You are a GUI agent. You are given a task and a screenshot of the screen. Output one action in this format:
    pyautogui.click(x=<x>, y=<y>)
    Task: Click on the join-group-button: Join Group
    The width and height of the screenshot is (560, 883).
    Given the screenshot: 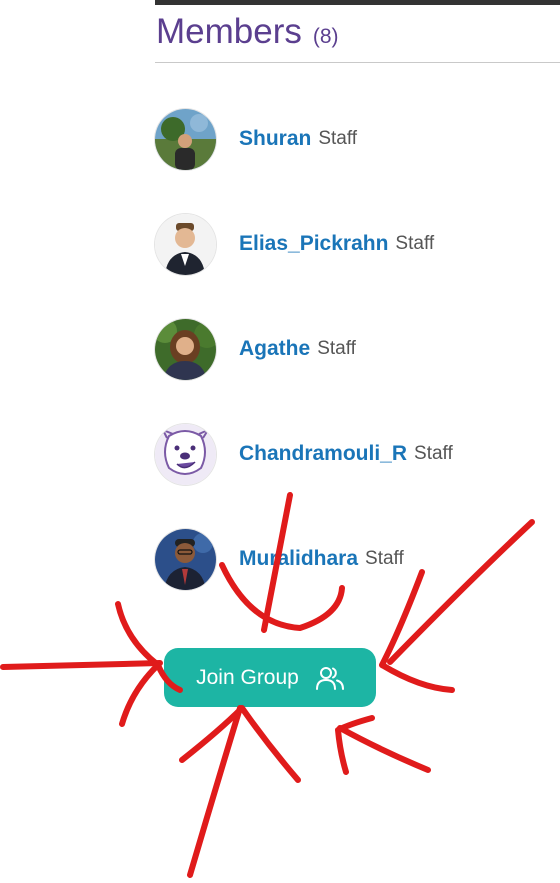 What is the action you would take?
    pyautogui.click(x=270, y=677)
    